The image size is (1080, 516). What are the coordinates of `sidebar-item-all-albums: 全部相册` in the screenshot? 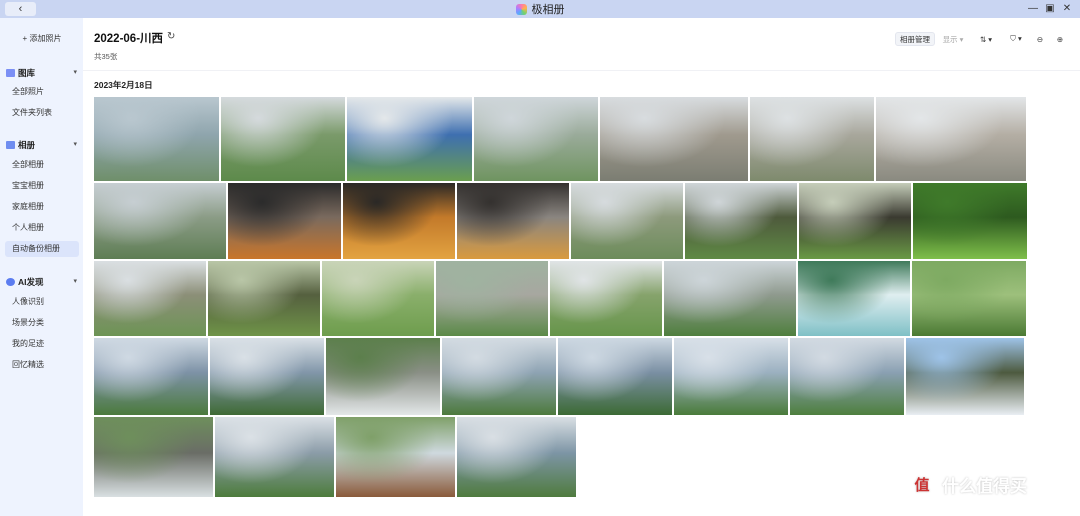 It's located at (42, 165).